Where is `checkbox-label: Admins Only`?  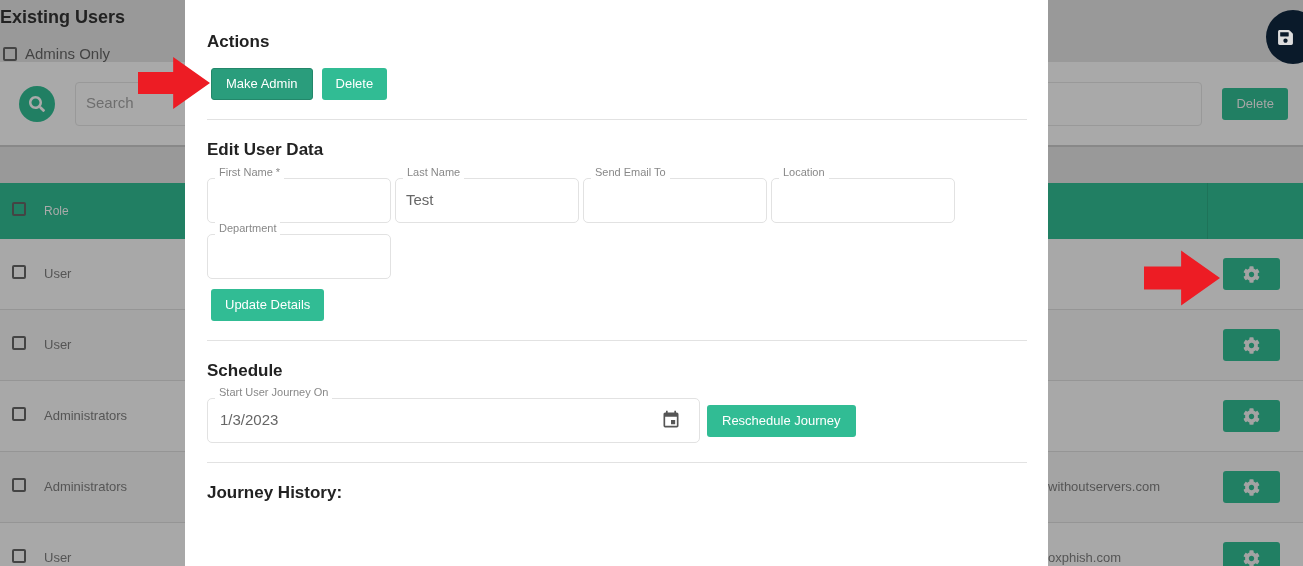 checkbox-label: Admins Only is located at coordinates (68, 54).